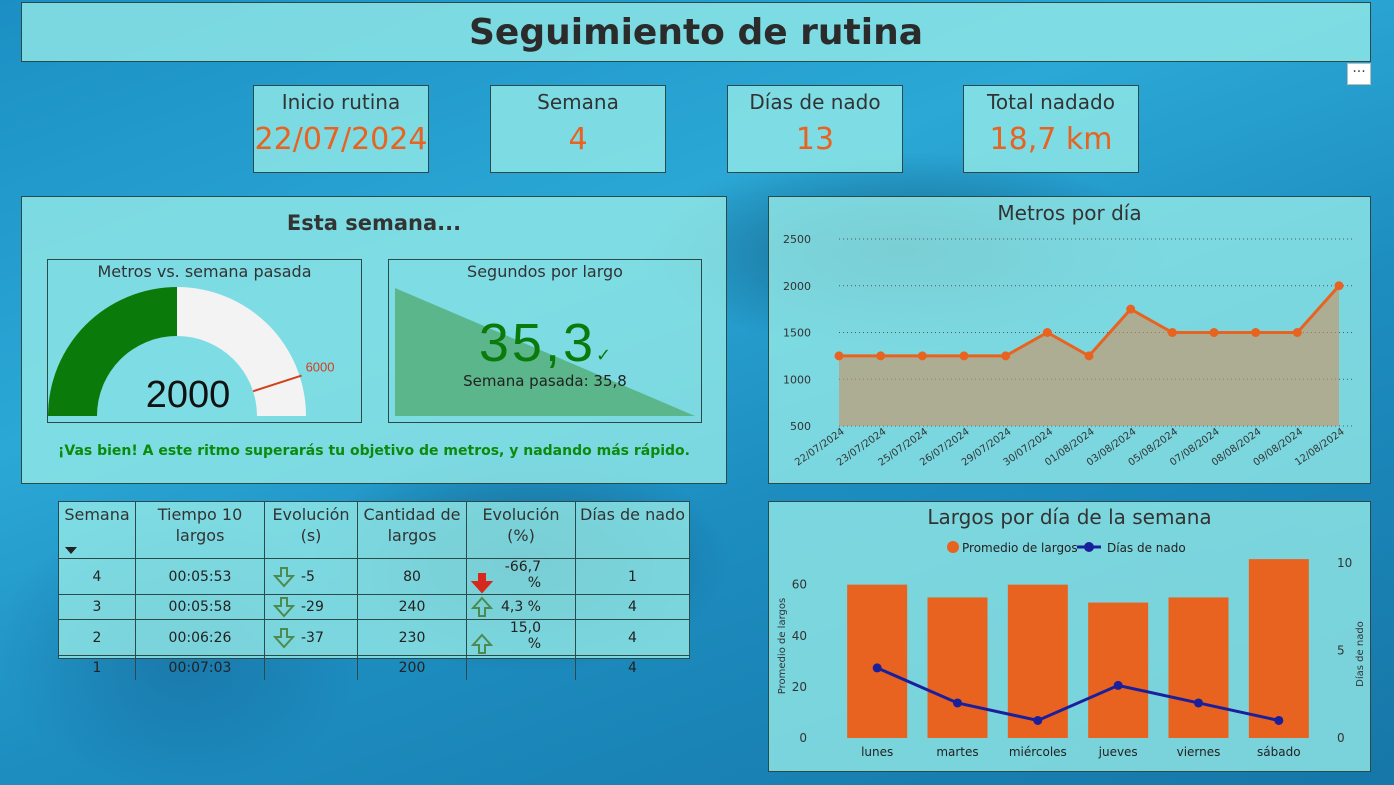 This screenshot has width=1394, height=785. What do you see at coordinates (97, 607) in the screenshot?
I see `cell-semana: 3` at bounding box center [97, 607].